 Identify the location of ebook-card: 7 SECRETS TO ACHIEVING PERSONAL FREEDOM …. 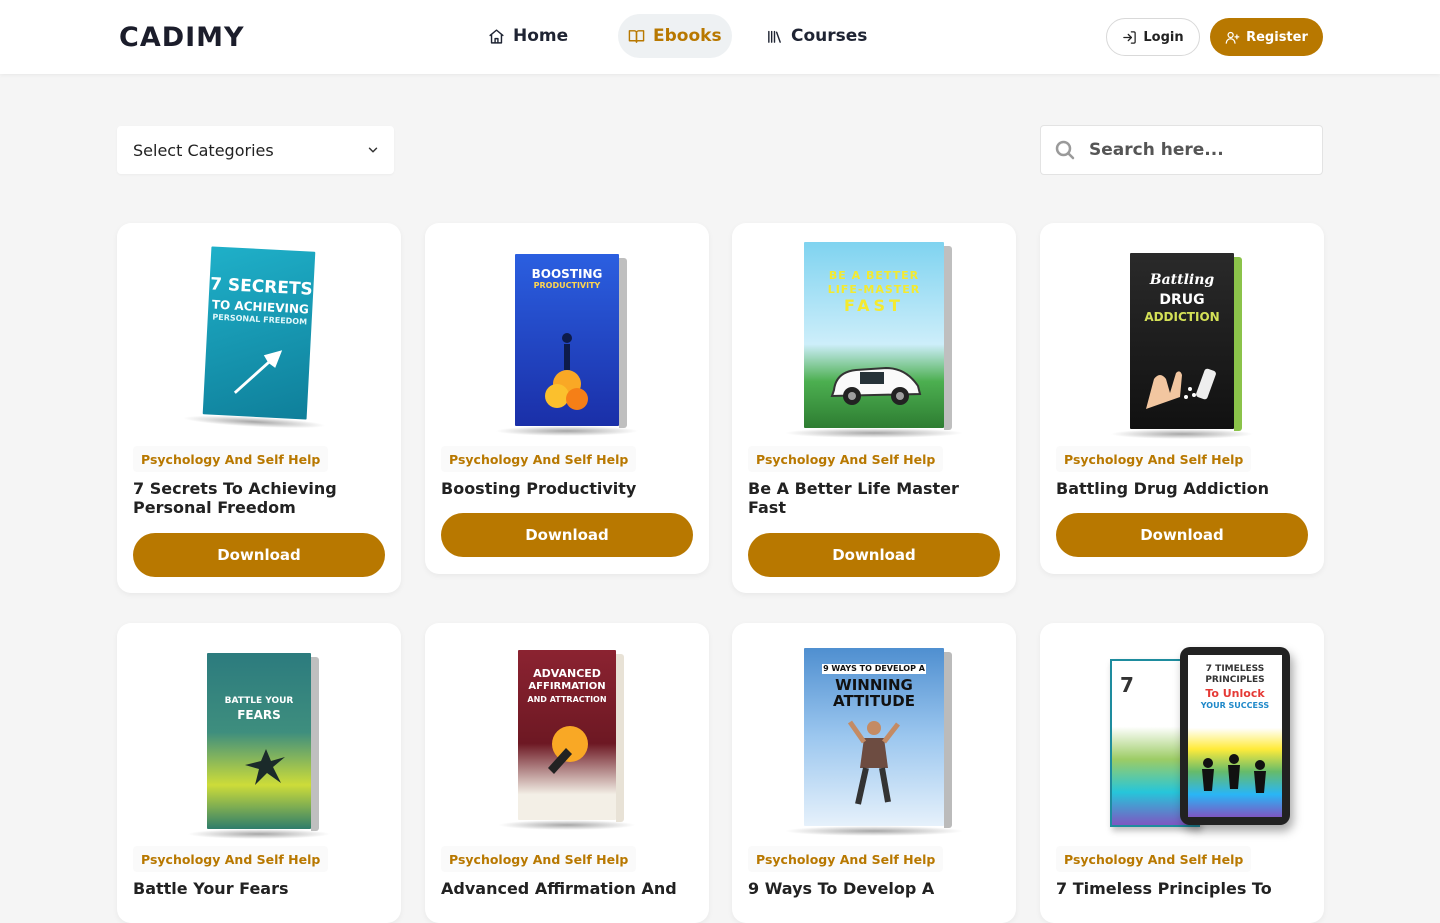
(259, 408).